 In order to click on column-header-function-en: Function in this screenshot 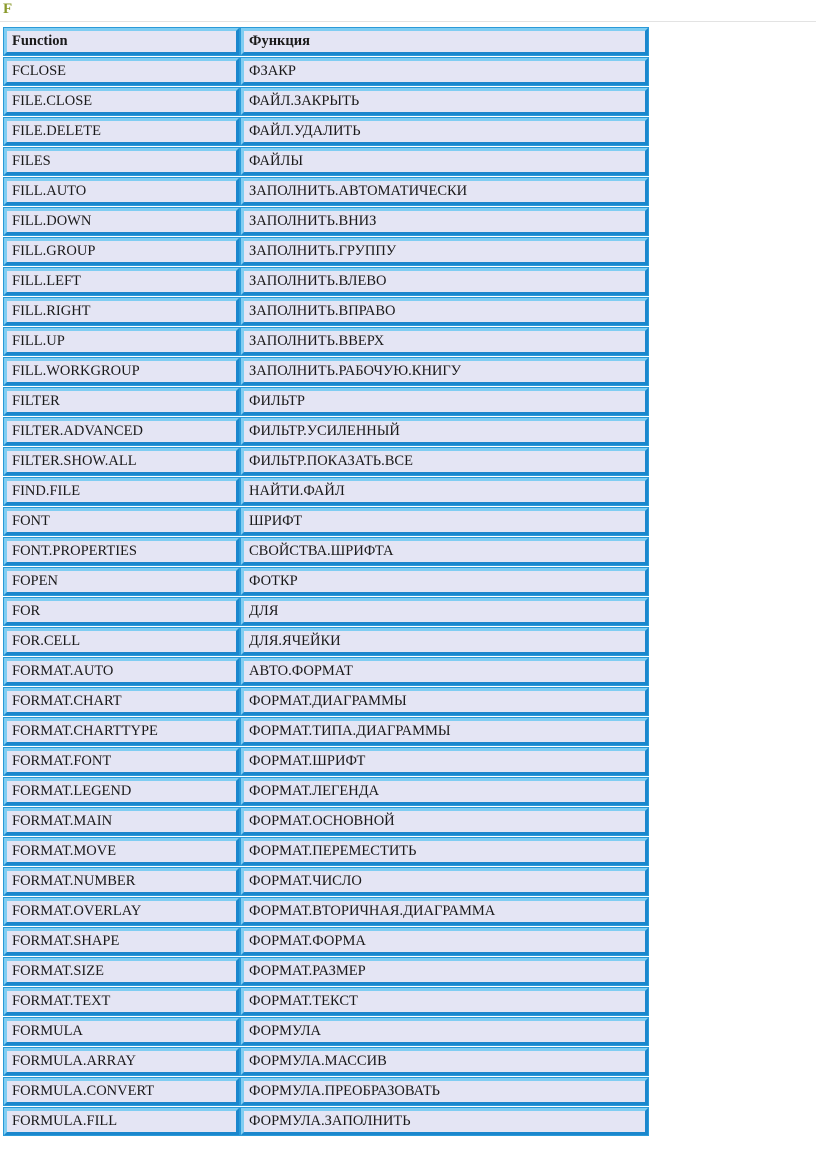, I will do `click(121, 41)`.